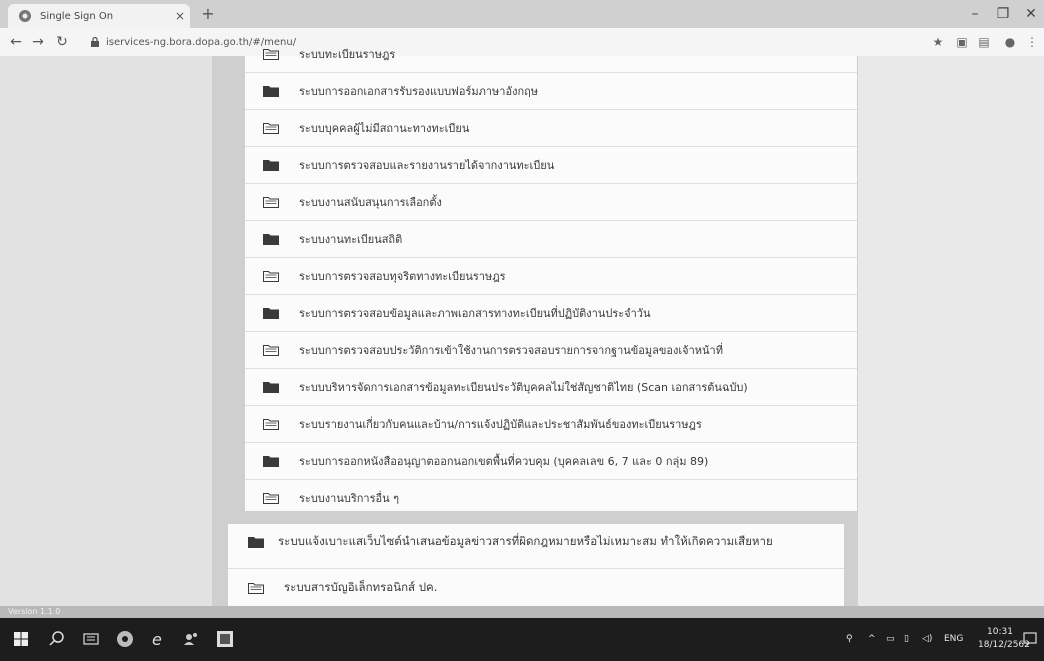  What do you see at coordinates (361, 587) in the screenshot?
I see `ebook-label: ระบบสารบัญอิเล็กทรอนิกส์ ปค.` at bounding box center [361, 587].